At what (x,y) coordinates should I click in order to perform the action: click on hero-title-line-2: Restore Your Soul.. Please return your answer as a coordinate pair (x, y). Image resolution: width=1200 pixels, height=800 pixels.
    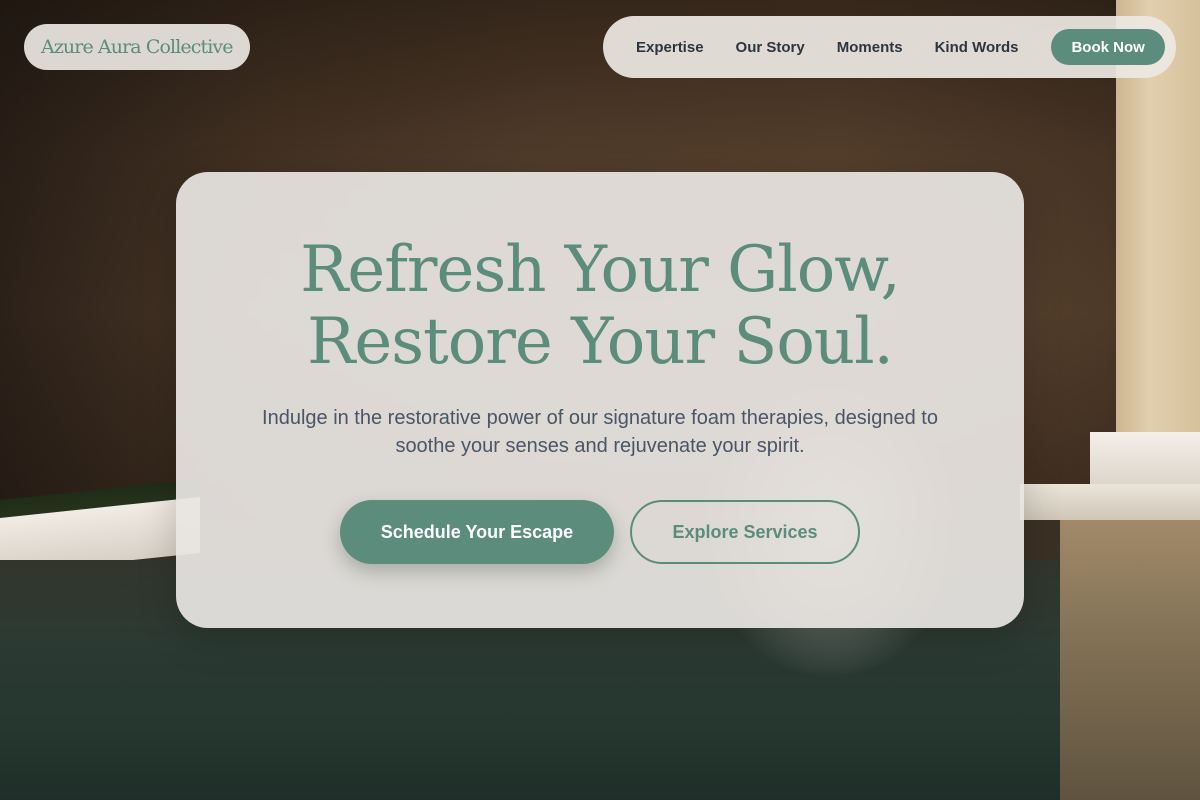
    Looking at the image, I should click on (600, 342).